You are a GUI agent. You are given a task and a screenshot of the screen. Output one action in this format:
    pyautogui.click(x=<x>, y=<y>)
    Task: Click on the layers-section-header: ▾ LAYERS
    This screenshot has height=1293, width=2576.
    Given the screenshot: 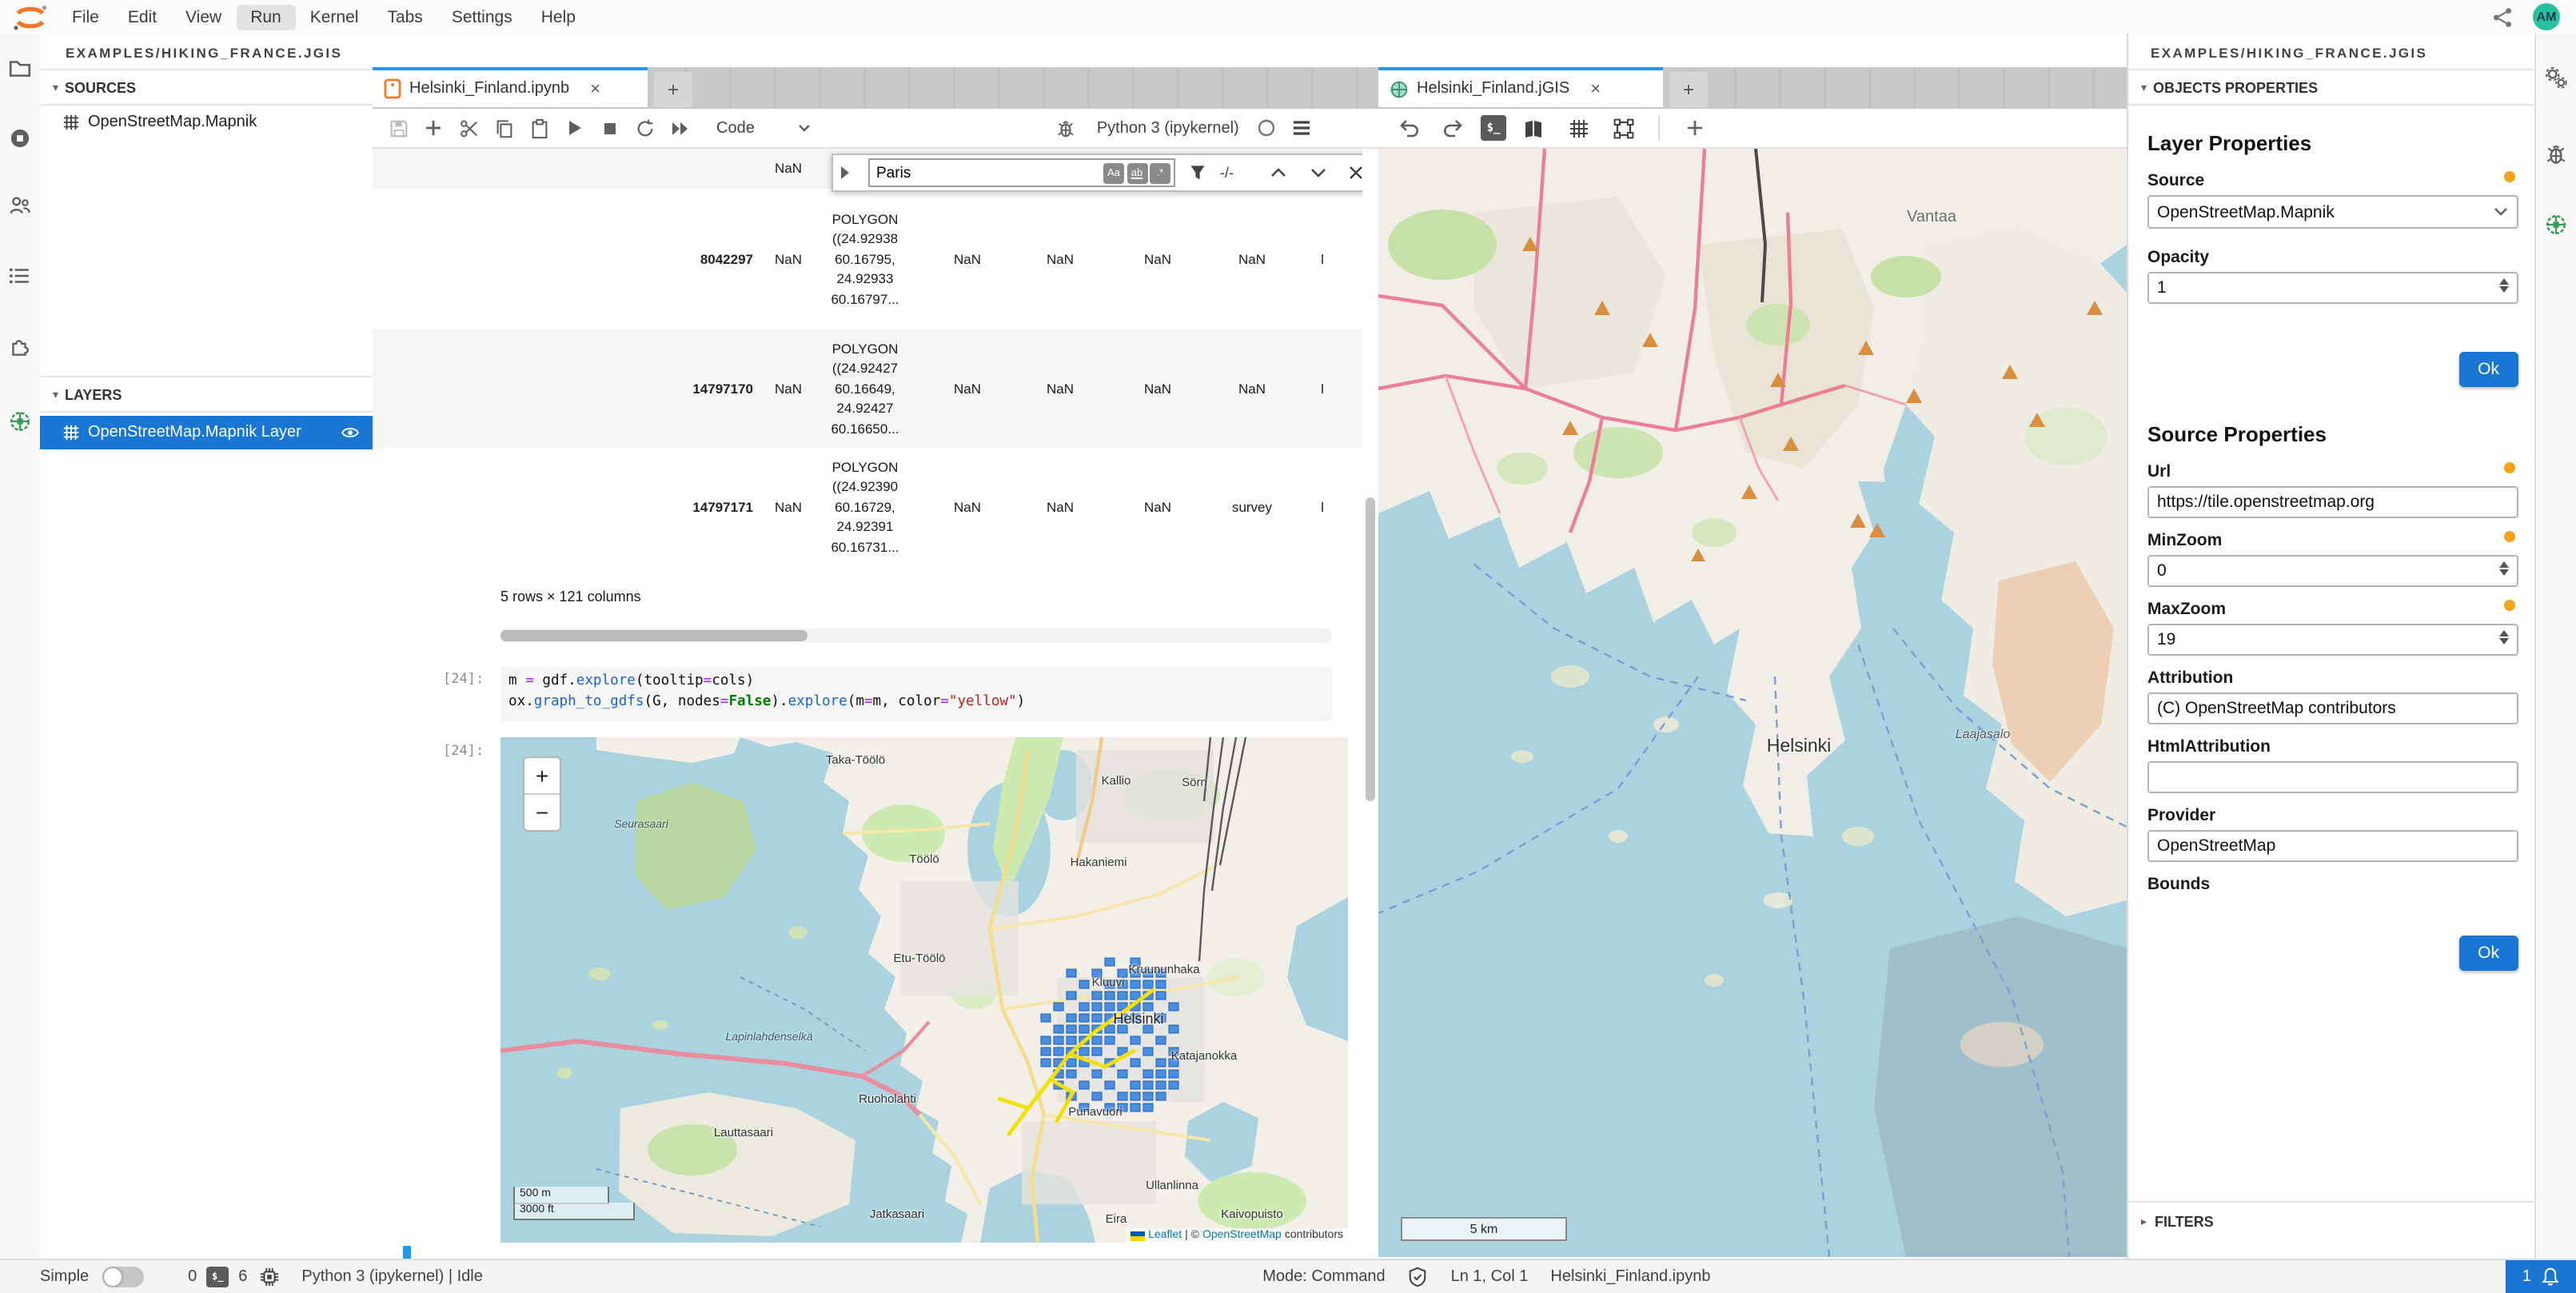 What is the action you would take?
    pyautogui.click(x=206, y=394)
    